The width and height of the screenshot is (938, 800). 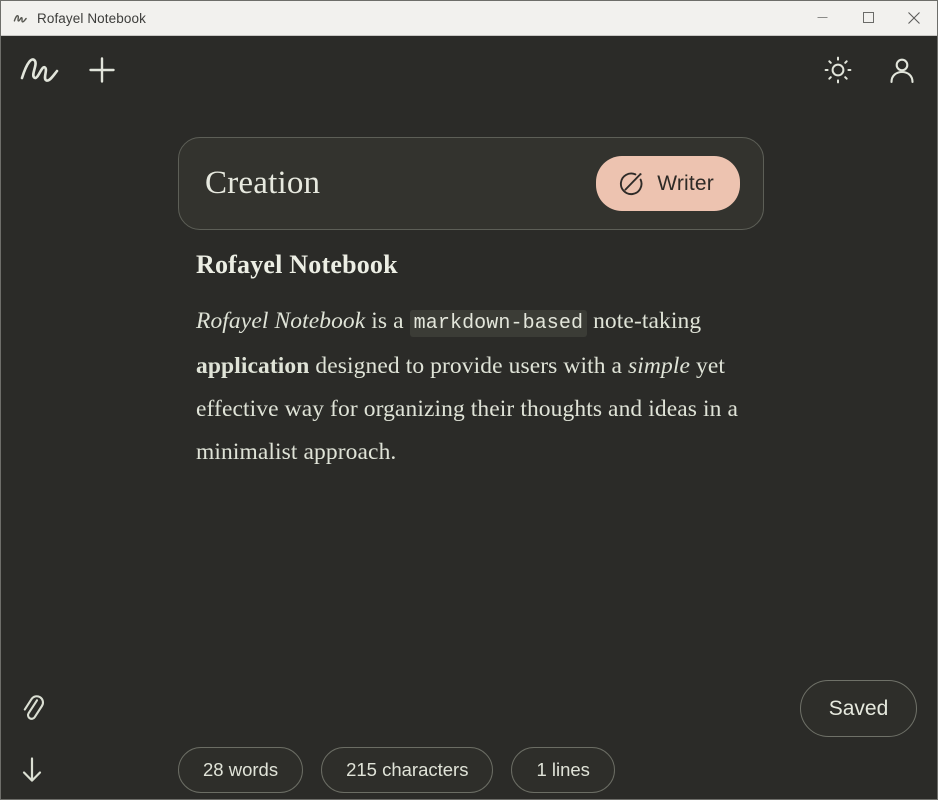 I want to click on writer-mode-label: Writer, so click(x=685, y=183).